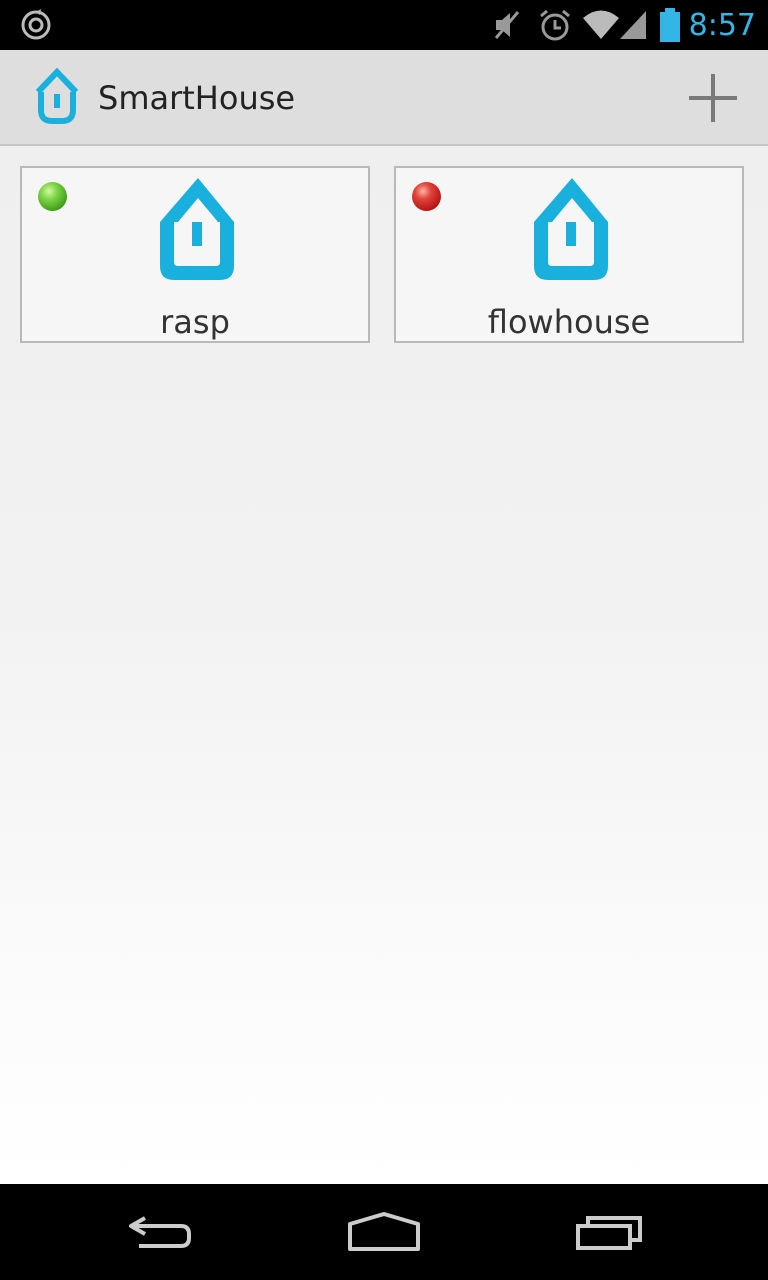  What do you see at coordinates (384, 25) in the screenshot?
I see `status-bar: 8:57` at bounding box center [384, 25].